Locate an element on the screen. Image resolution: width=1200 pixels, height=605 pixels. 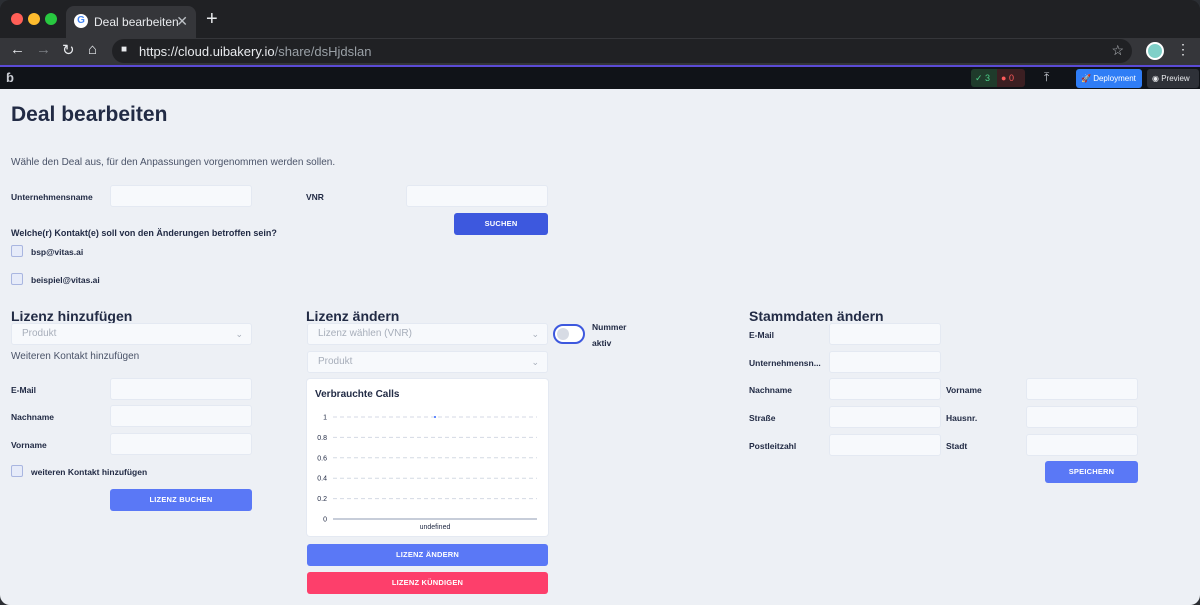
tab-bar: G Deal bearbeiten ✕ + is located at coordinates (600, 19).